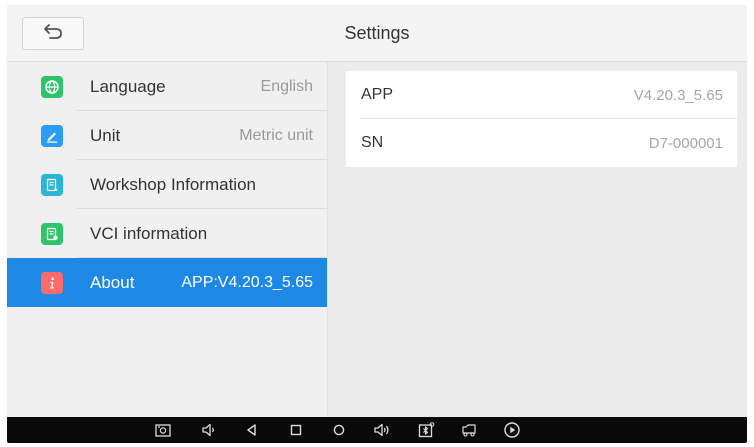 This screenshot has height=447, width=754. What do you see at coordinates (377, 94) in the screenshot?
I see `info-label: APP` at bounding box center [377, 94].